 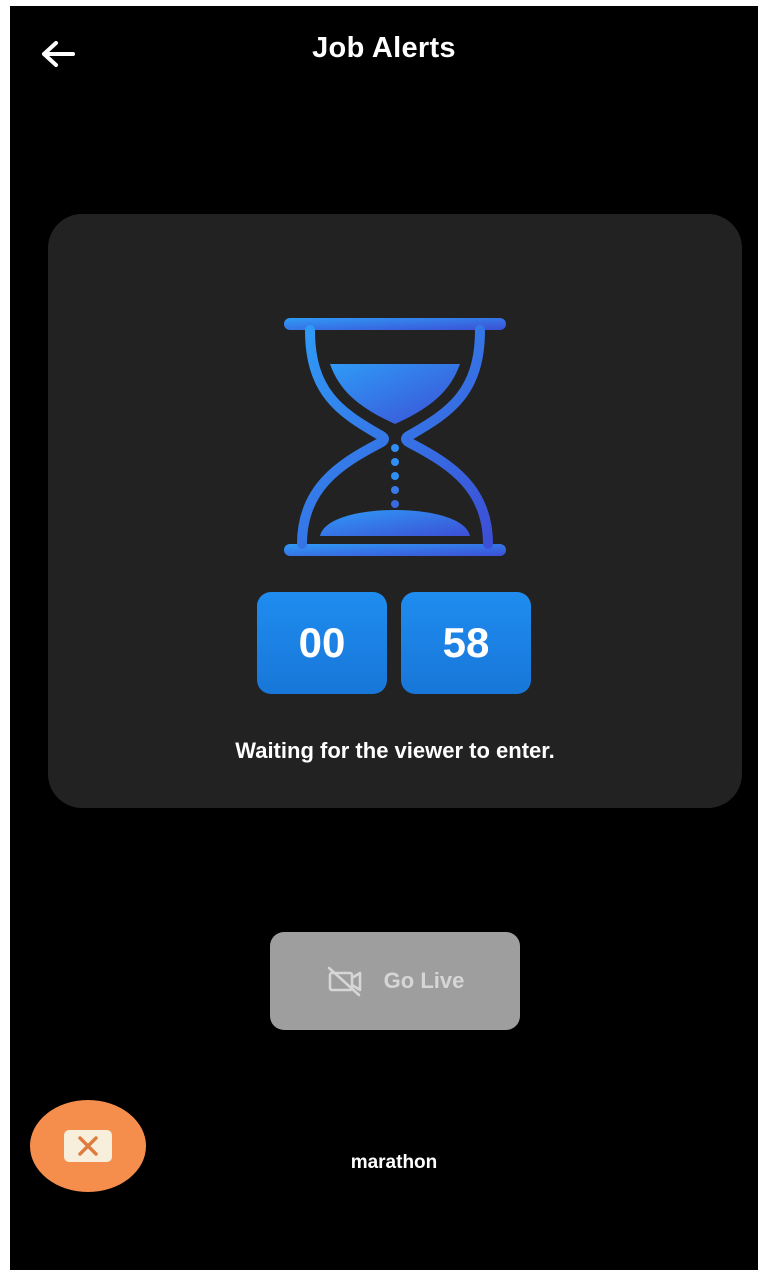 What do you see at coordinates (322, 643) in the screenshot?
I see `timer-minutes: 00` at bounding box center [322, 643].